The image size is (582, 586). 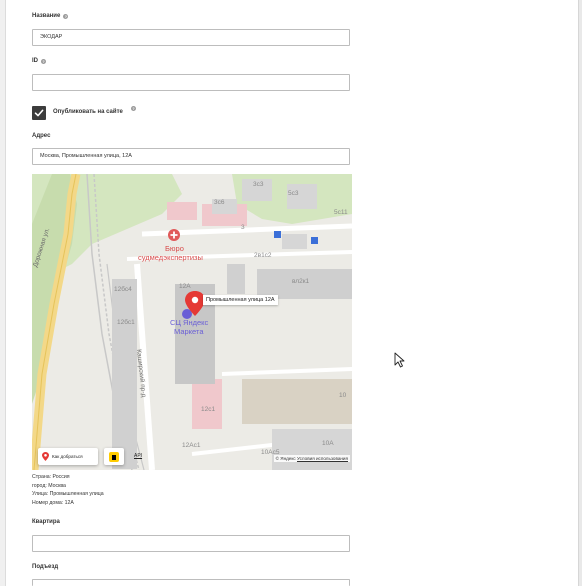 What do you see at coordinates (174, 248) in the screenshot?
I see `map-poi-label: Бюро` at bounding box center [174, 248].